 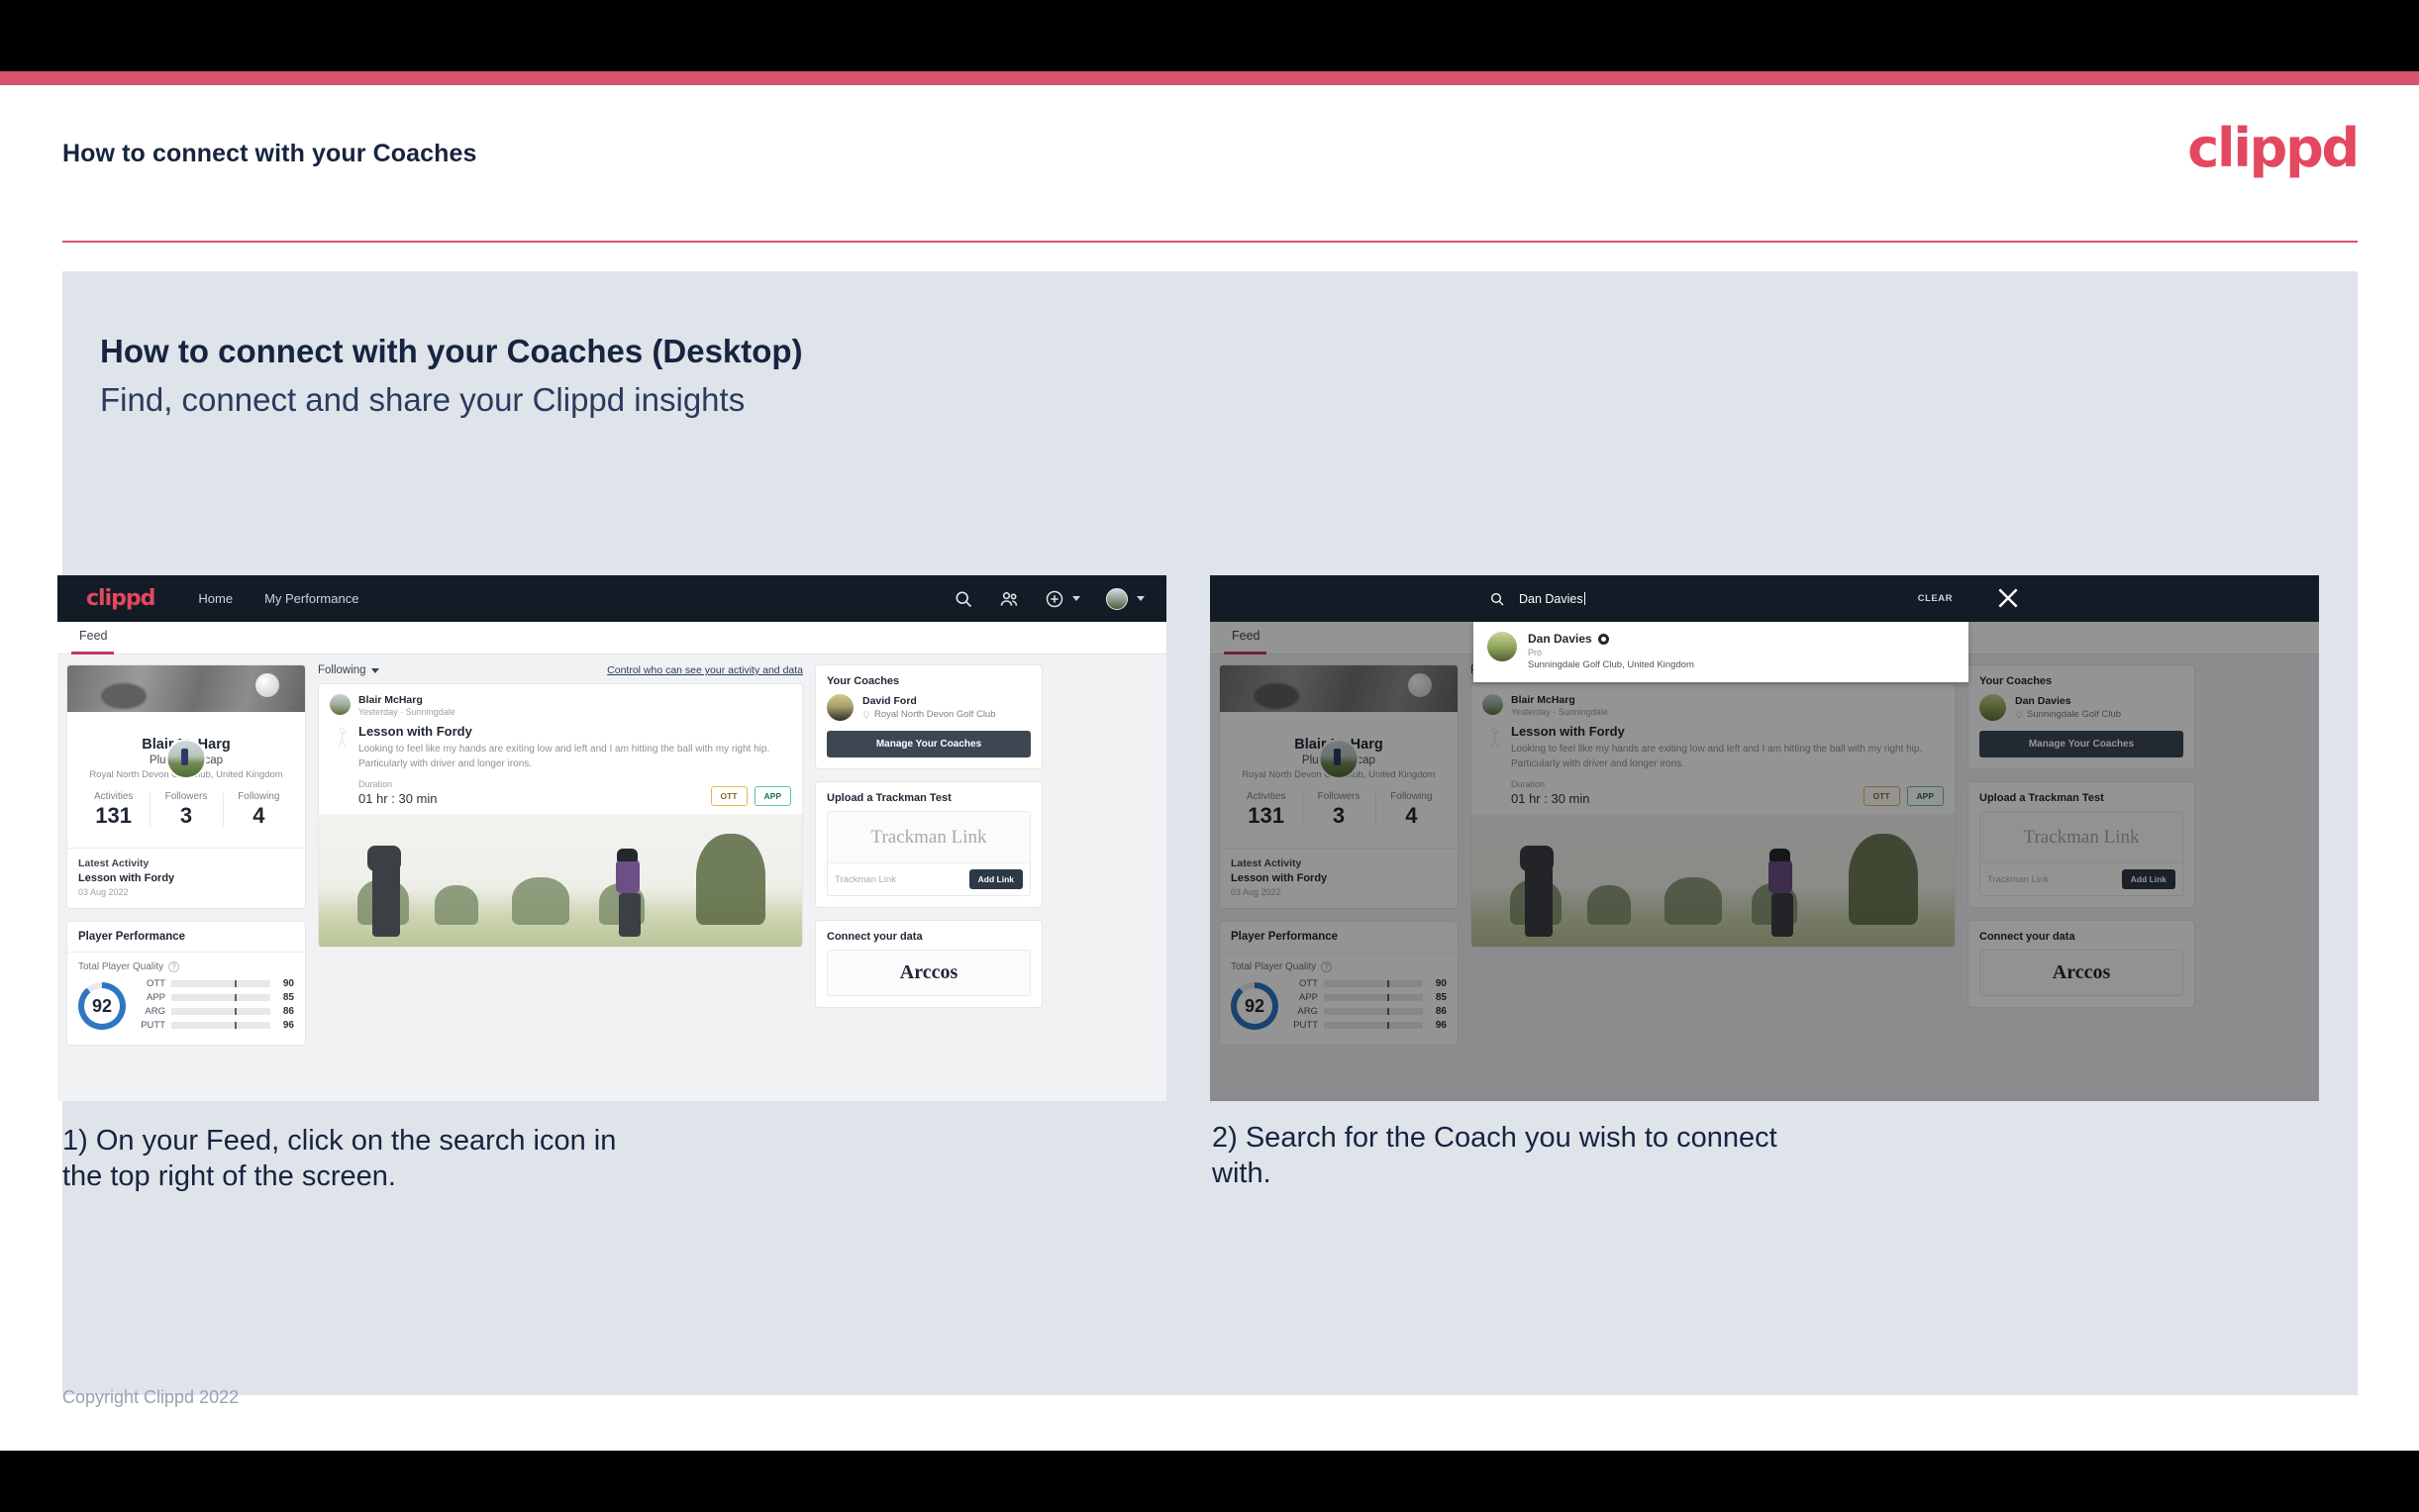 I want to click on nav-link-my-performance: My Performance, so click(x=311, y=598).